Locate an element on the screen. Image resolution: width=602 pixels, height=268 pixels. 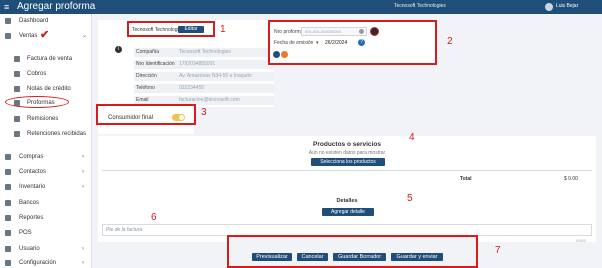
sidebar-item-label: Notas de crédito is located at coordinates (49, 89).